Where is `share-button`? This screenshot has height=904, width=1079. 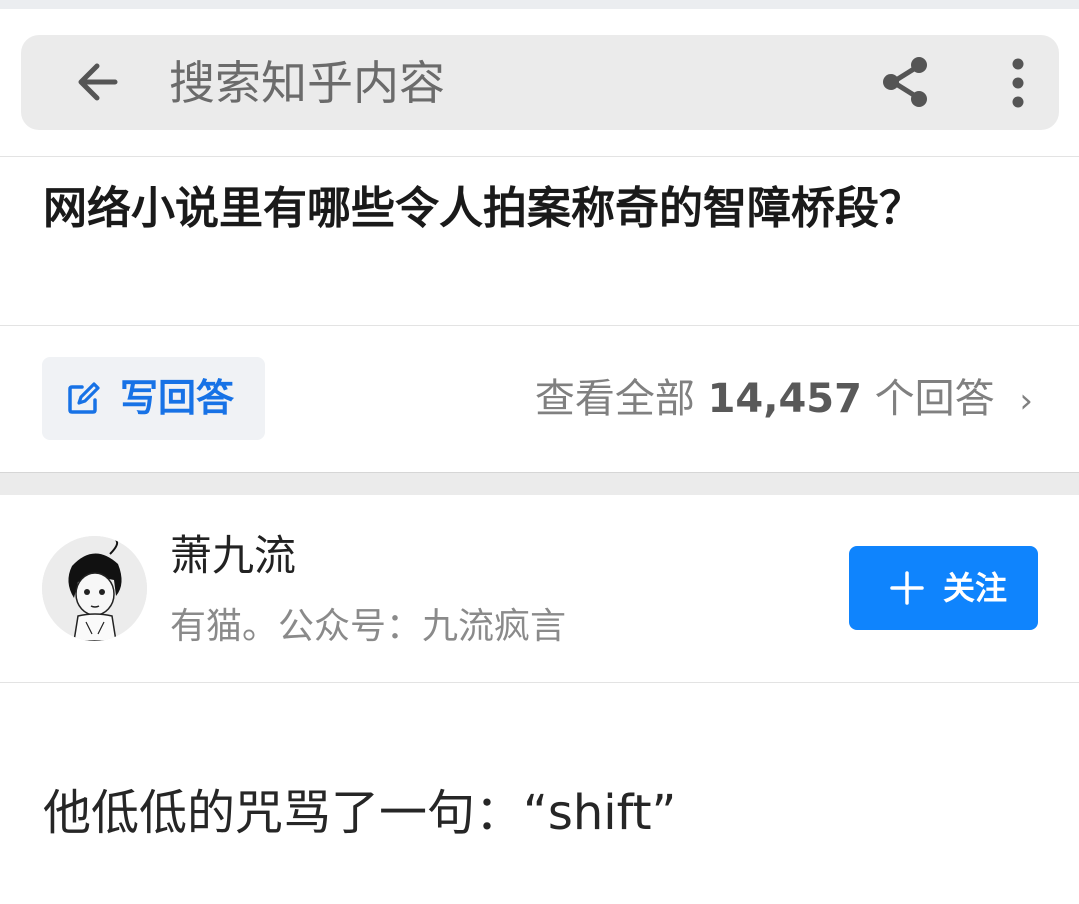 share-button is located at coordinates (906, 82).